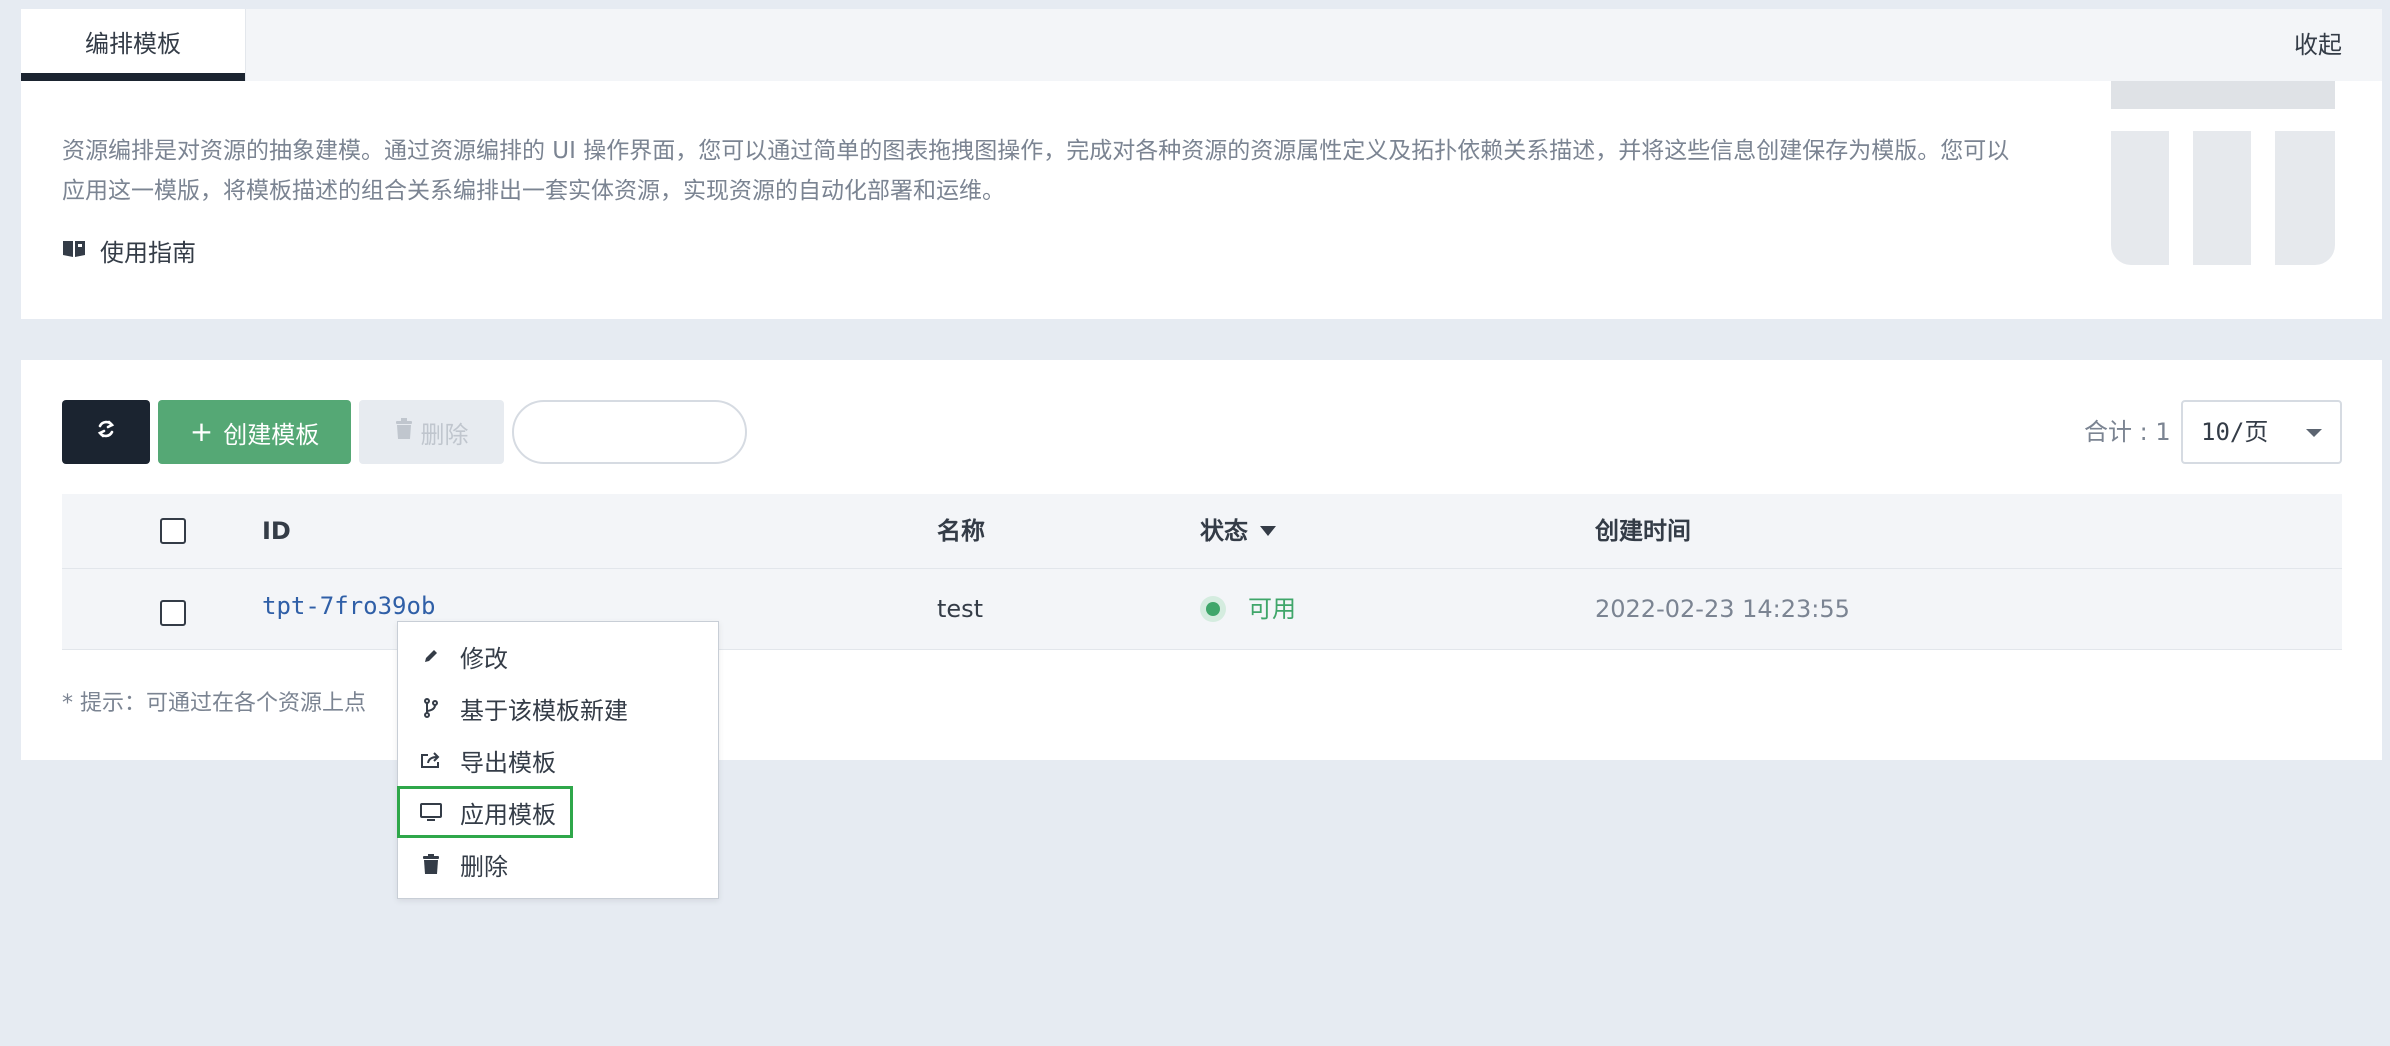 Image resolution: width=2390 pixels, height=1046 pixels. What do you see at coordinates (629, 432) in the screenshot?
I see `search-input` at bounding box center [629, 432].